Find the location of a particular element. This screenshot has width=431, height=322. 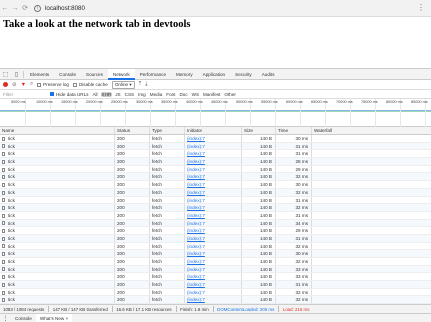

export-icon: ⤓ is located at coordinates (146, 84).